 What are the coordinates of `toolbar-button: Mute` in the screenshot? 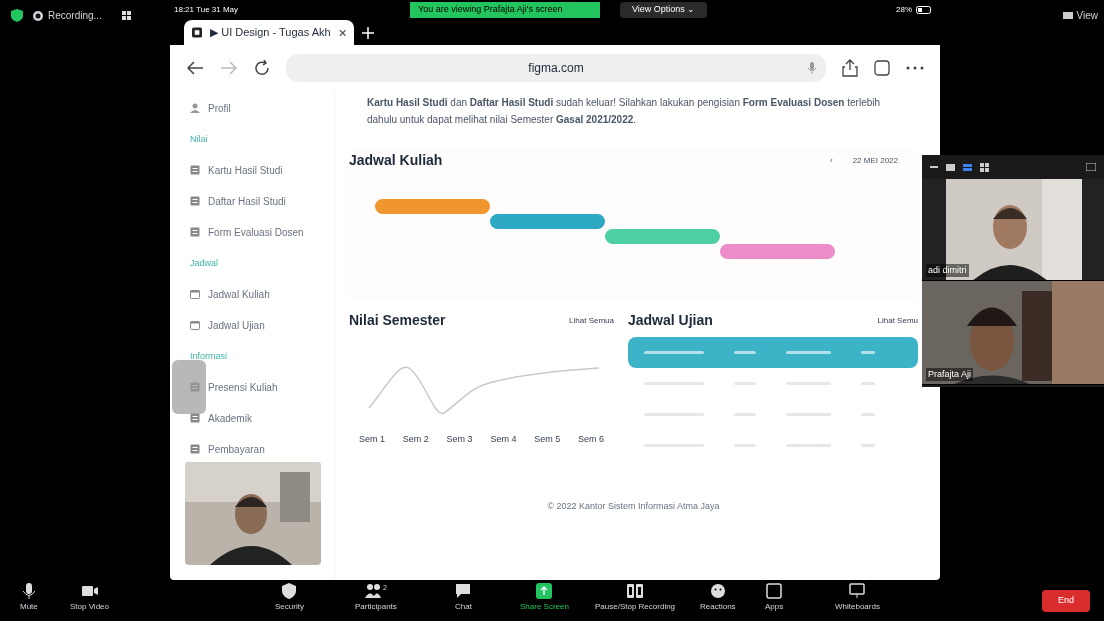 It's located at (29, 607).